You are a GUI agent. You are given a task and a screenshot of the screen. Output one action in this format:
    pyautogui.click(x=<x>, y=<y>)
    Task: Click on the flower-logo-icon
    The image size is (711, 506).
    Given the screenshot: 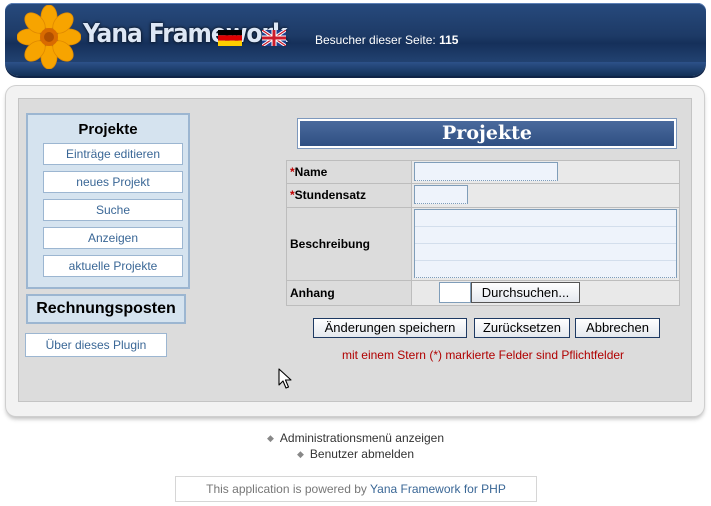 What is the action you would take?
    pyautogui.click(x=49, y=37)
    